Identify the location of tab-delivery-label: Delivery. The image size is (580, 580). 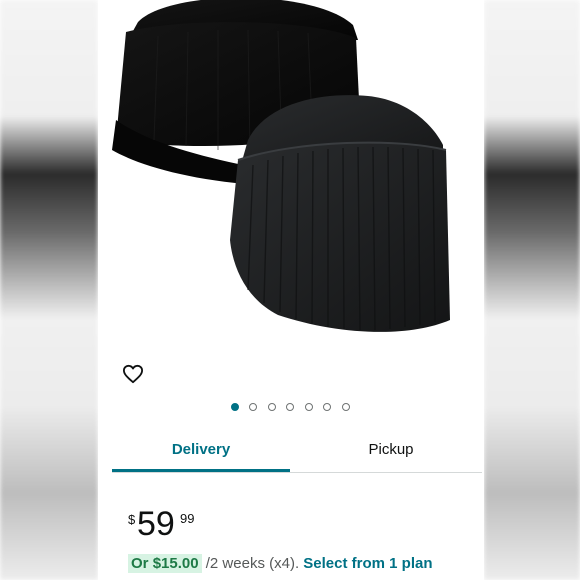
(201, 449).